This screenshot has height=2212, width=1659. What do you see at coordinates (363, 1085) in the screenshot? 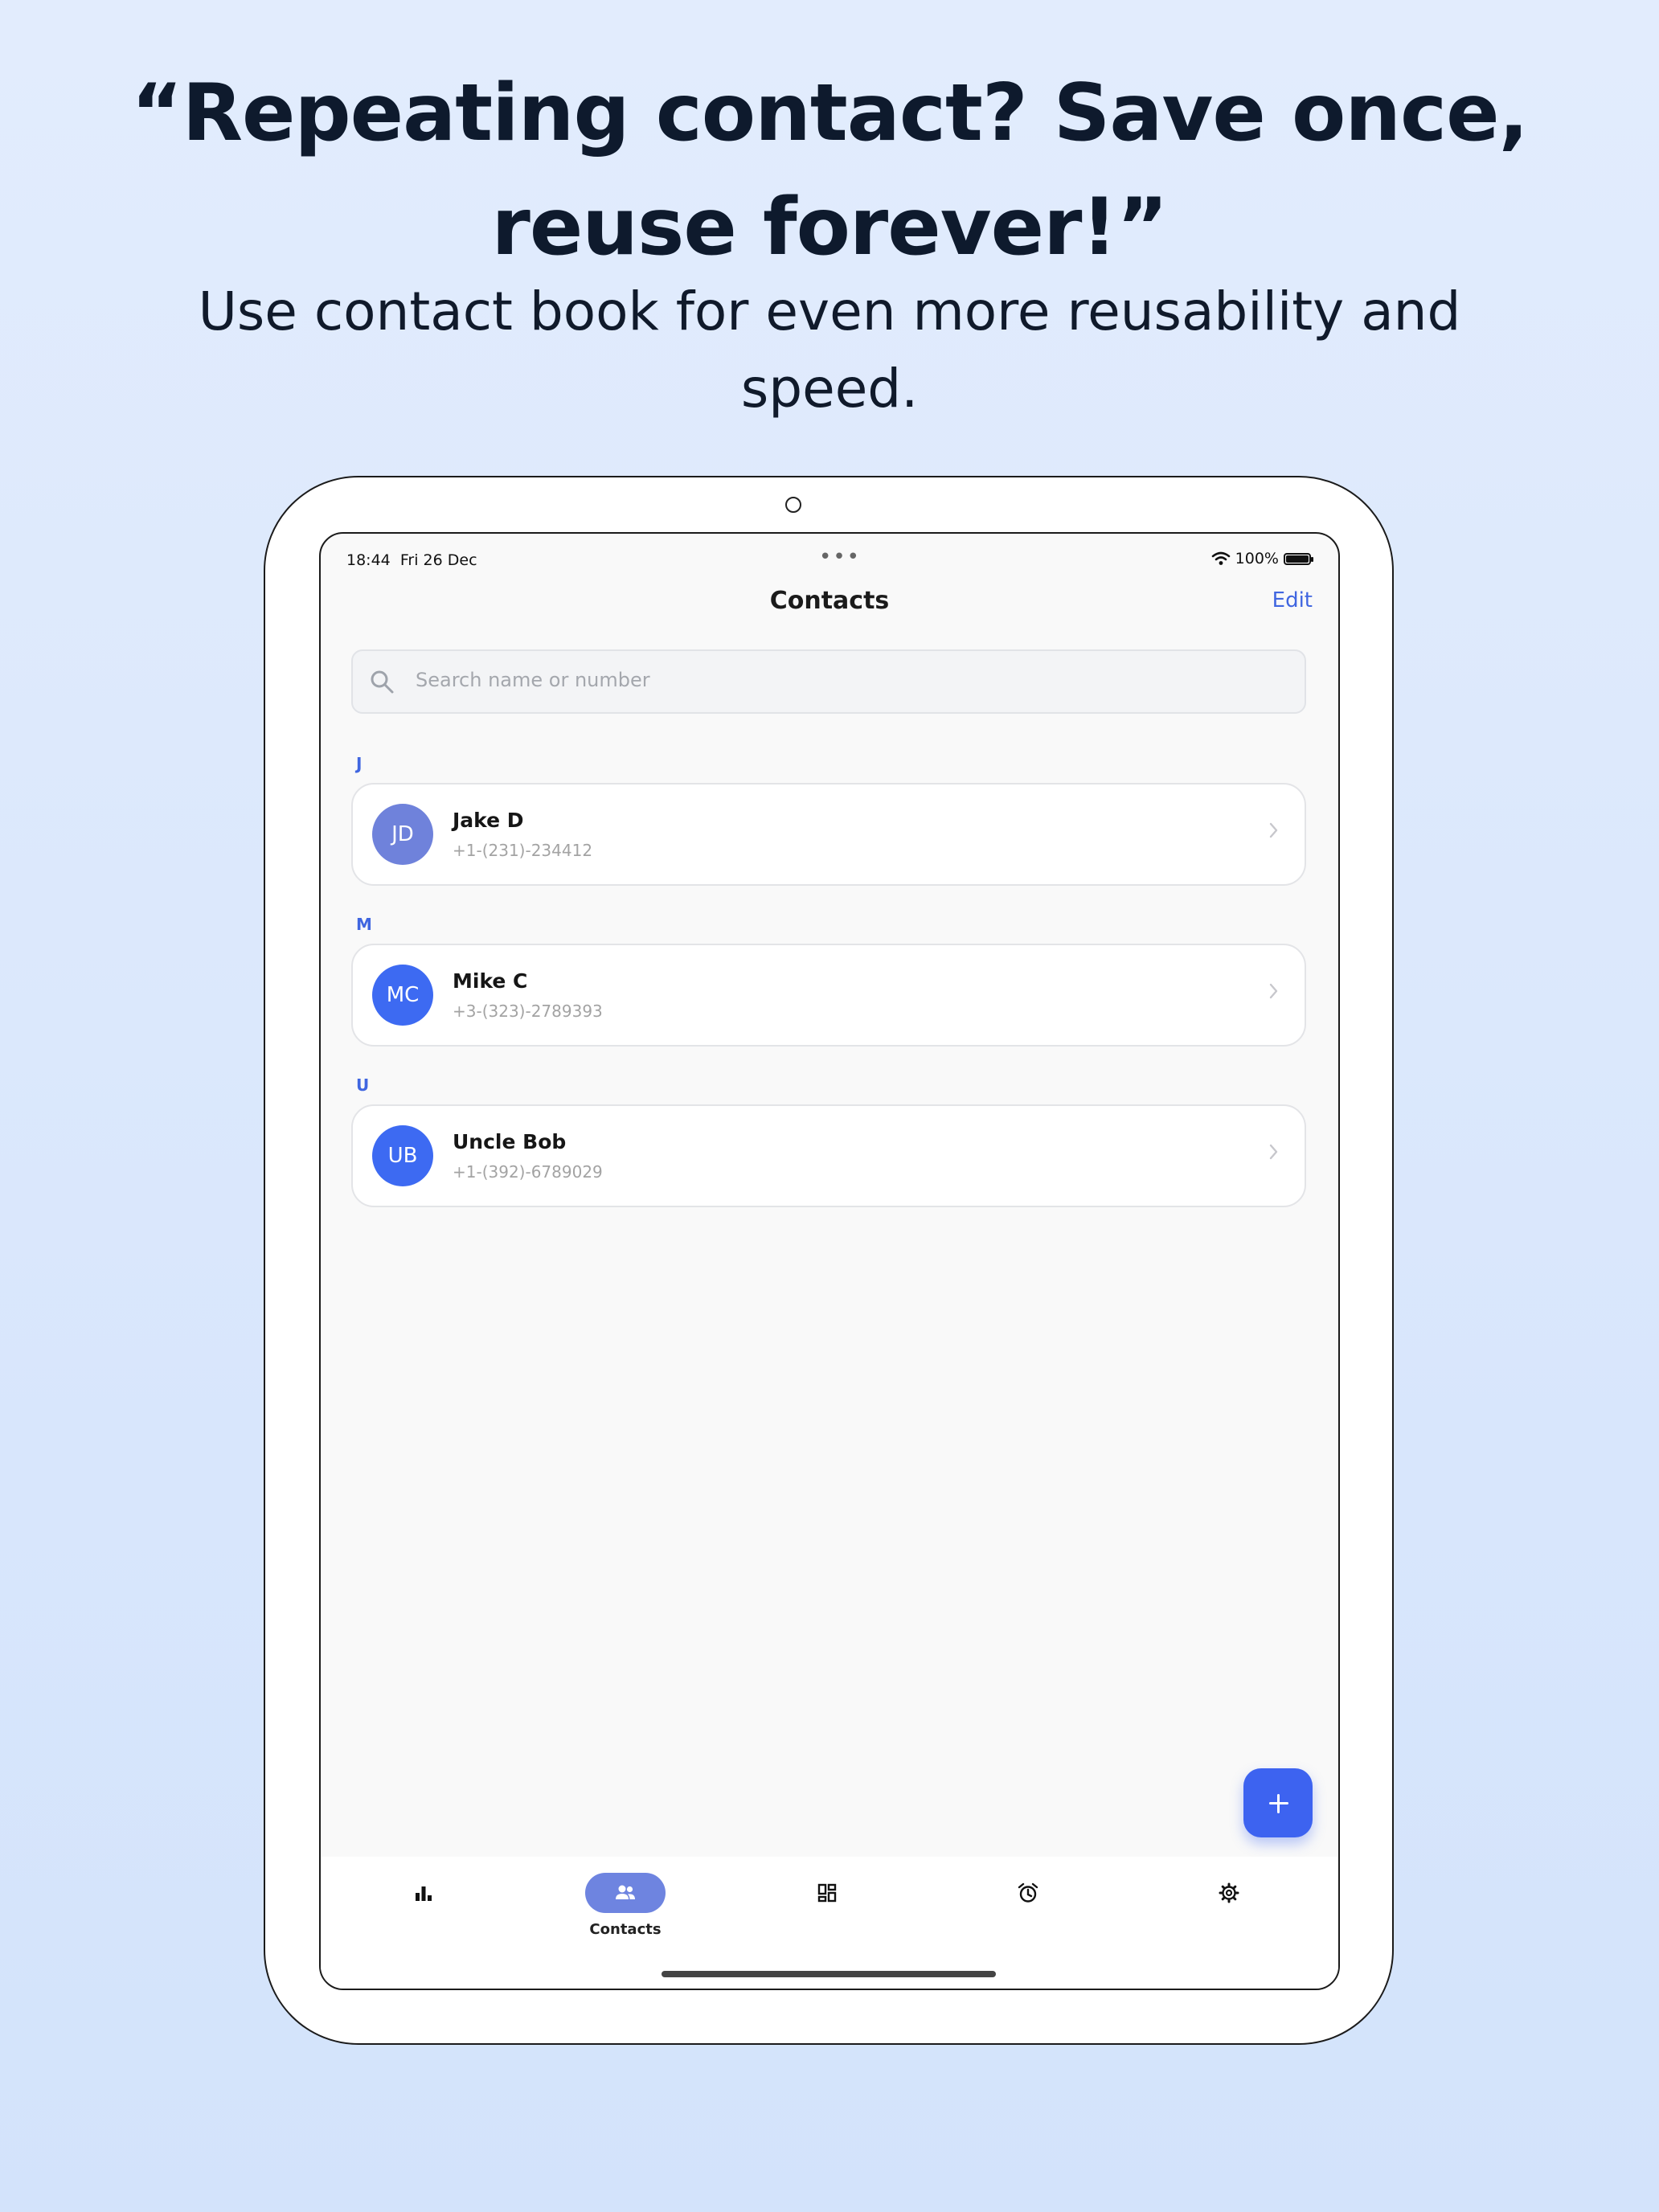
I see `section-header-u: U` at bounding box center [363, 1085].